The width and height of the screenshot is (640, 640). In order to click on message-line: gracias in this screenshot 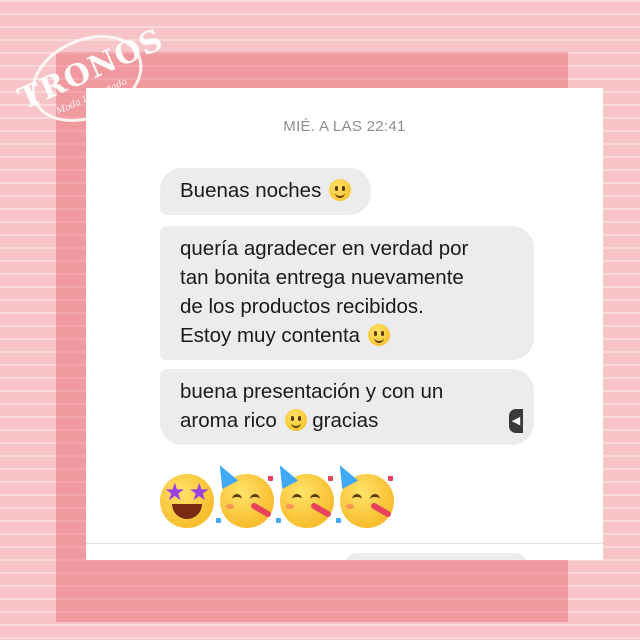, I will do `click(345, 420)`.